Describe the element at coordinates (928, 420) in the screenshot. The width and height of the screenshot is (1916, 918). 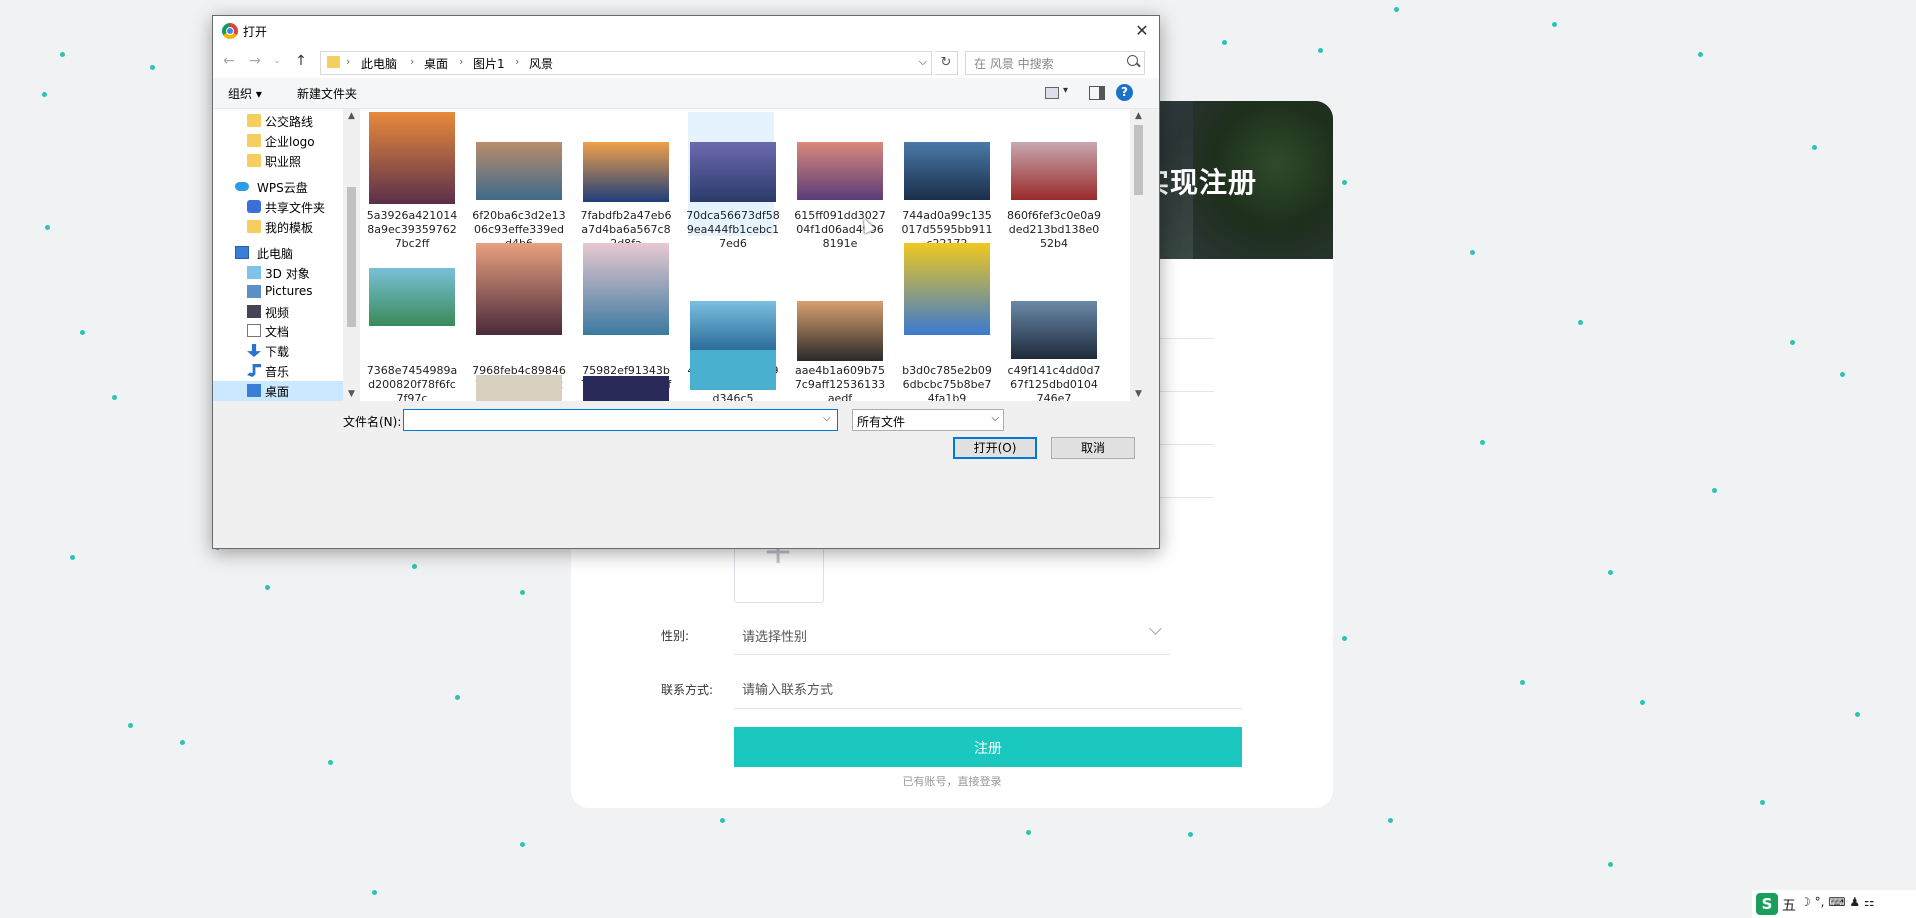
I see `filetype-select: 所有文件 ⌵` at that location.